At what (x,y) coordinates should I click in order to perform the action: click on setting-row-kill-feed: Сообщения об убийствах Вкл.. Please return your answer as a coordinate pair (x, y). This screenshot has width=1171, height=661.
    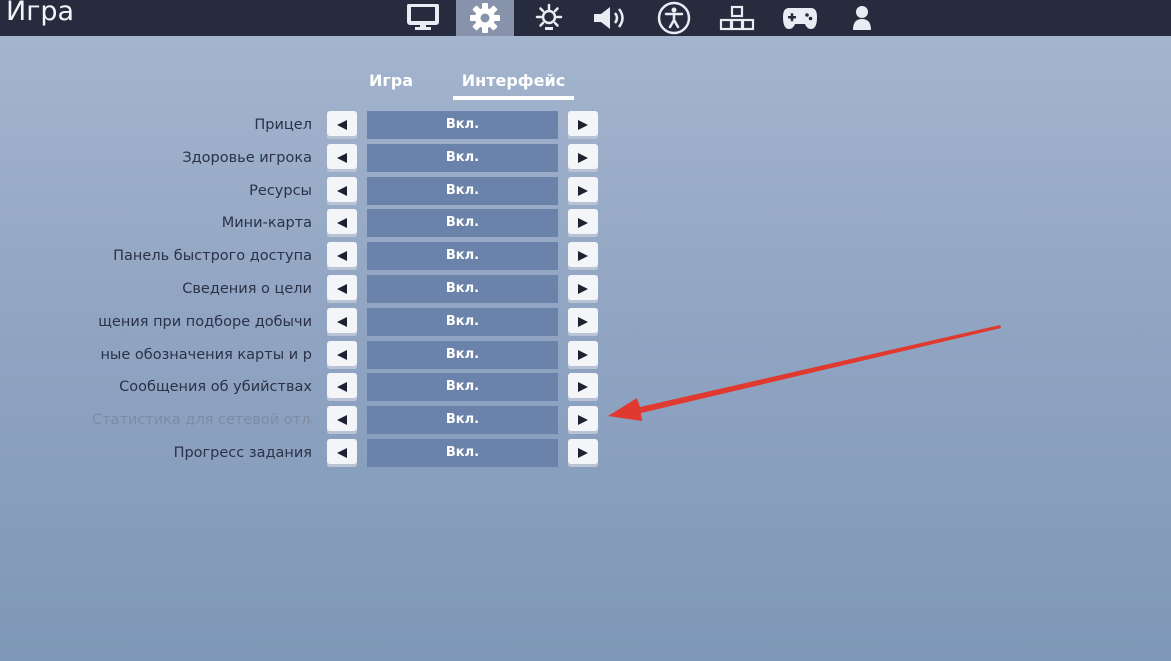
    Looking at the image, I should click on (310, 387).